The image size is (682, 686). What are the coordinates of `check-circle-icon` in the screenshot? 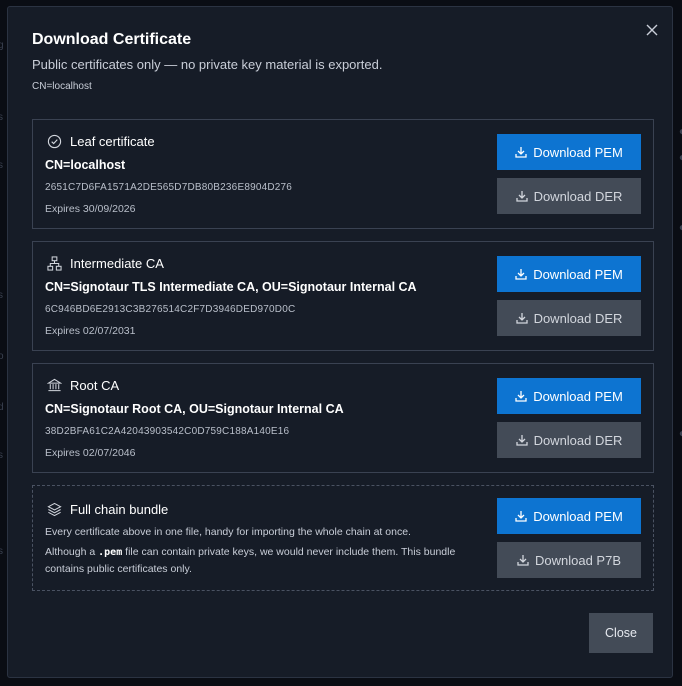 It's located at (54, 141).